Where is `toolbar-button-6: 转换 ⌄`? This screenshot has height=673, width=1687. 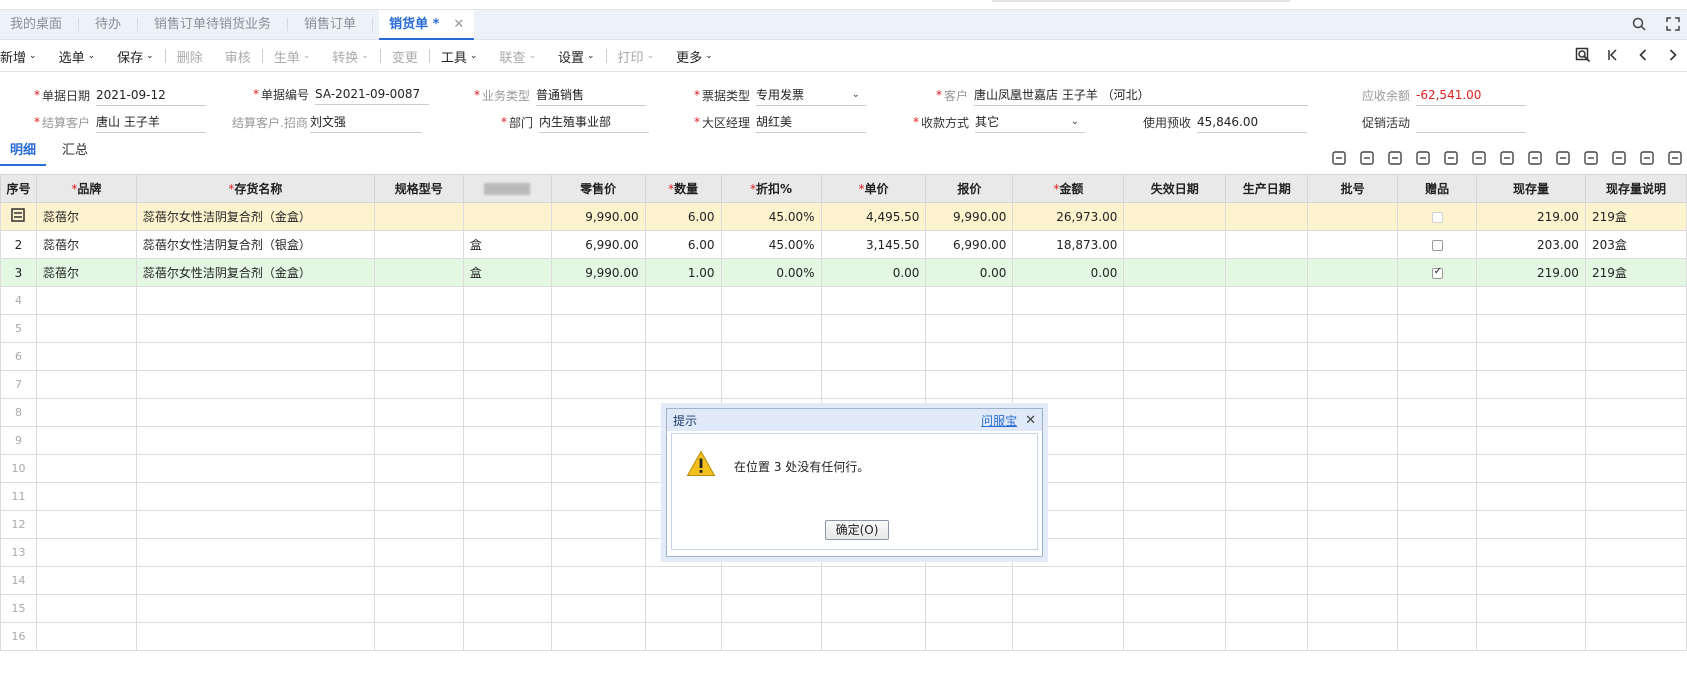 toolbar-button-6: 转换 ⌄ is located at coordinates (350, 56).